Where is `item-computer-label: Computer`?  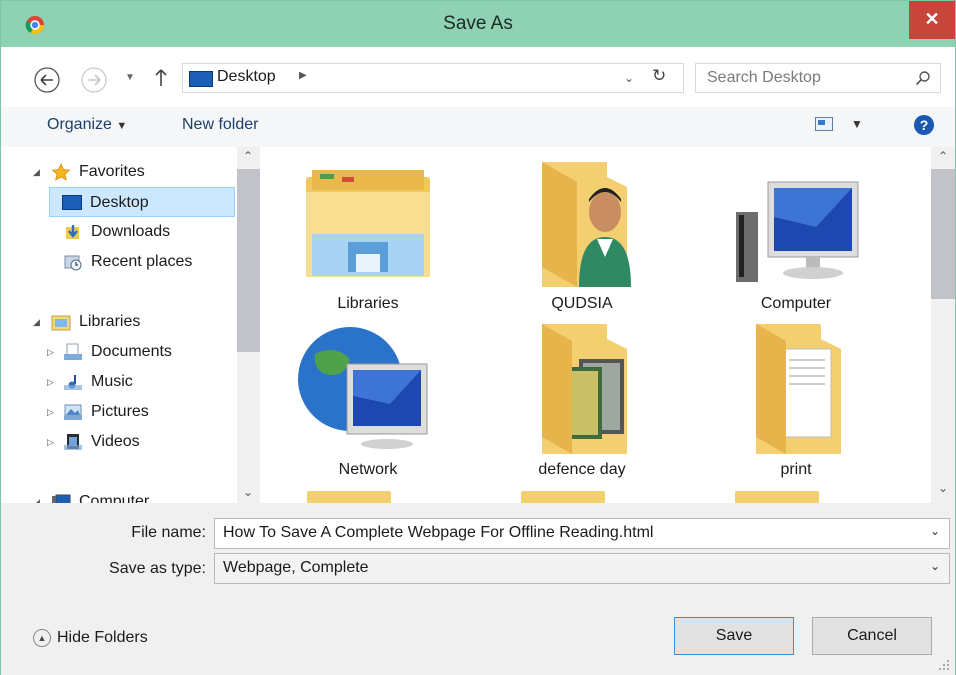 item-computer-label: Computer is located at coordinates (796, 303).